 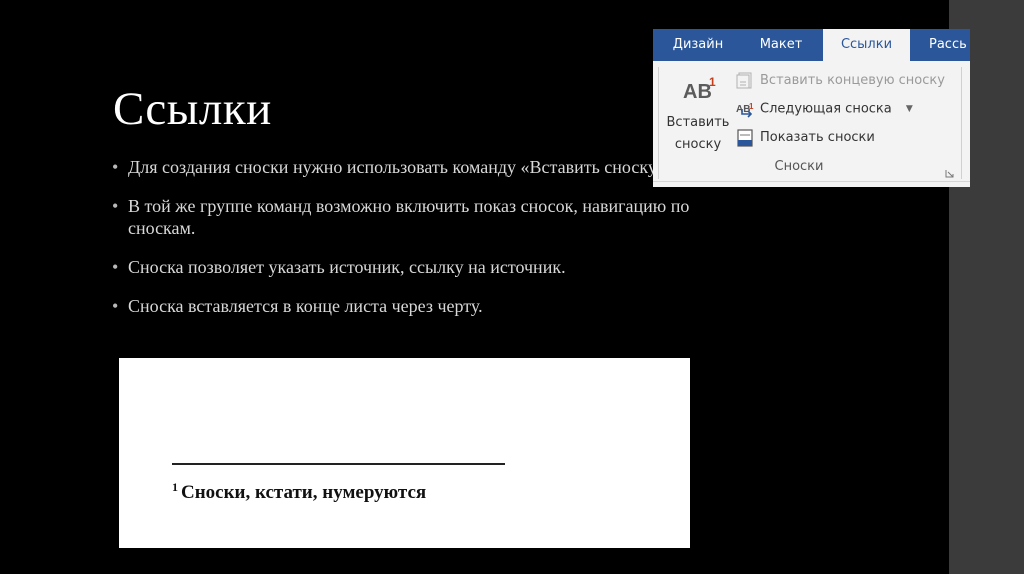 What do you see at coordinates (811, 181) in the screenshot?
I see `ribbon-bottom-line` at bounding box center [811, 181].